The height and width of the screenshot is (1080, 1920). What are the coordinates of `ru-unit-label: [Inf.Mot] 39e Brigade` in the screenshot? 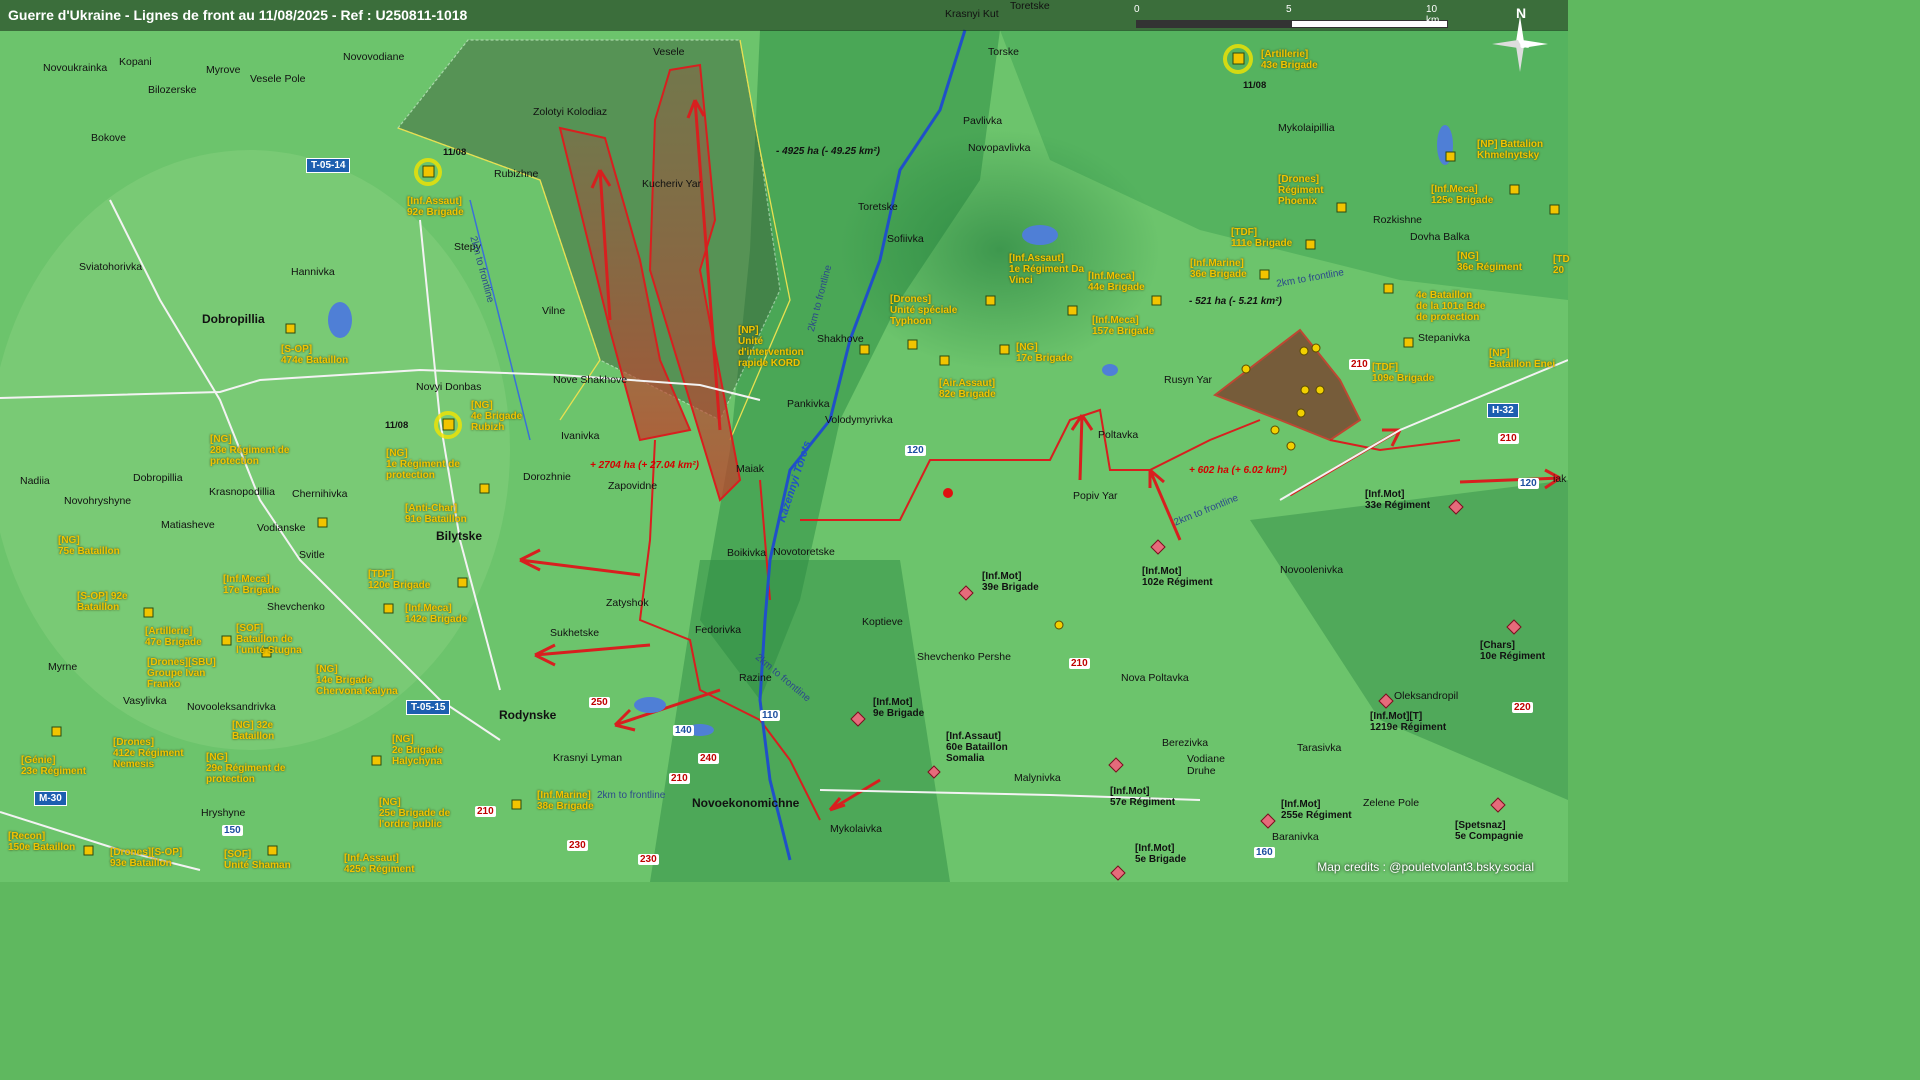 It's located at (1010, 582).